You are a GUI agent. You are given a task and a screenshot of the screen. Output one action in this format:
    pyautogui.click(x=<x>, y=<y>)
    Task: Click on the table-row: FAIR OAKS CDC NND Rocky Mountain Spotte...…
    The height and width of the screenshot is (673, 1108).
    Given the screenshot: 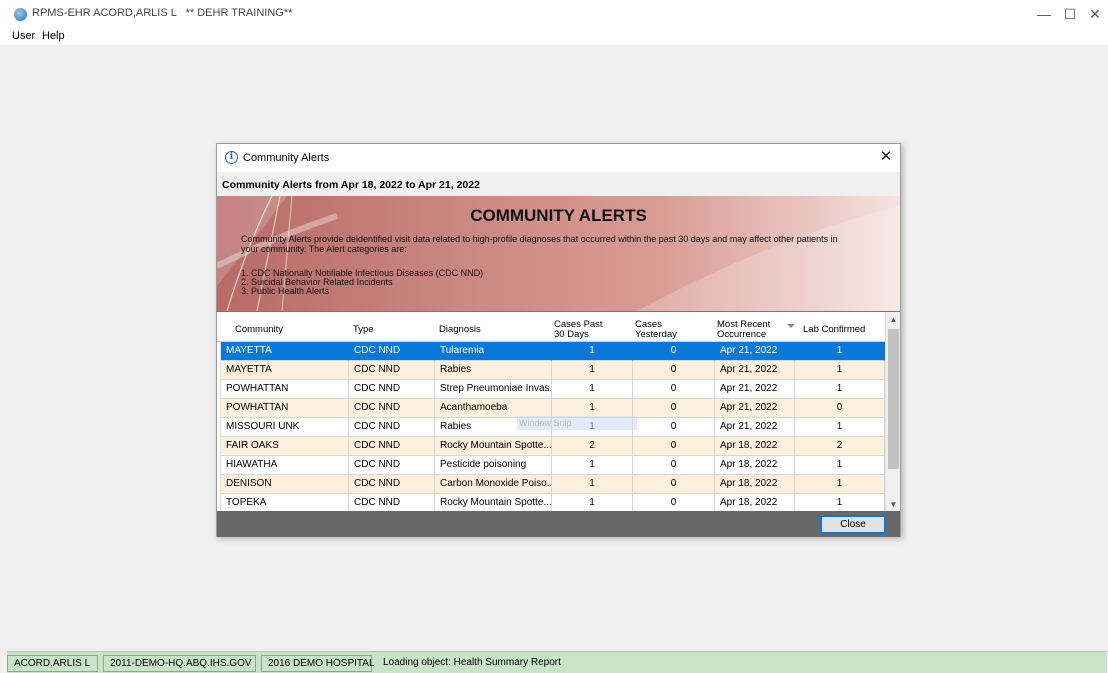 What is the action you would take?
    pyautogui.click(x=553, y=446)
    